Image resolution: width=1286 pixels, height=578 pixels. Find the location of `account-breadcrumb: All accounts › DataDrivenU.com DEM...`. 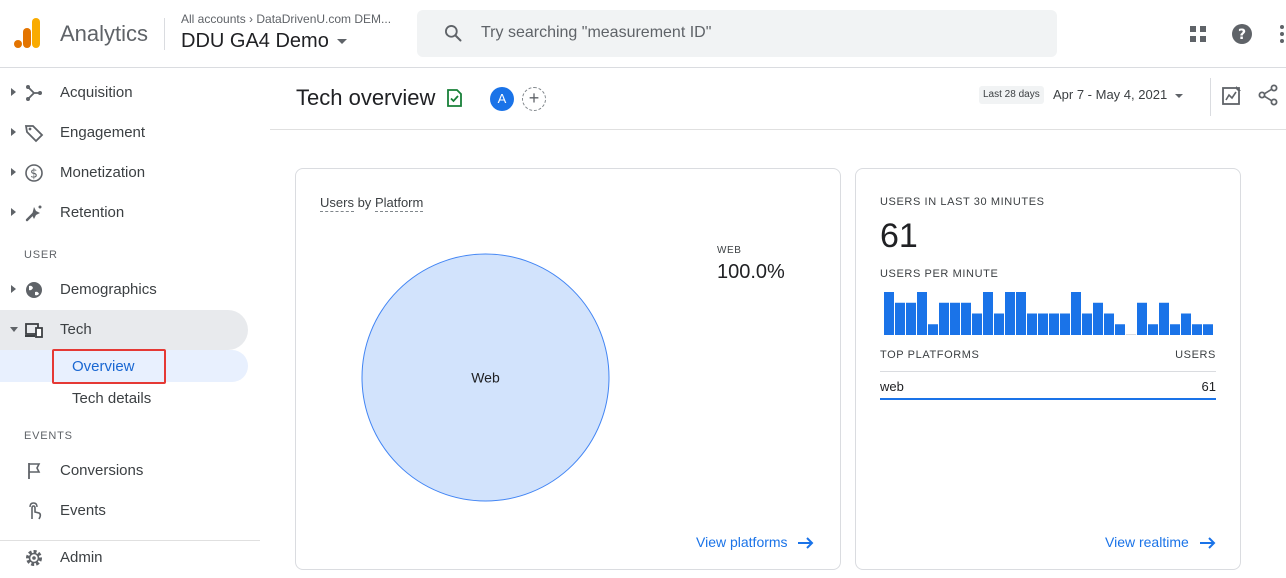

account-breadcrumb: All accounts › DataDrivenU.com DEM... is located at coordinates (286, 19).